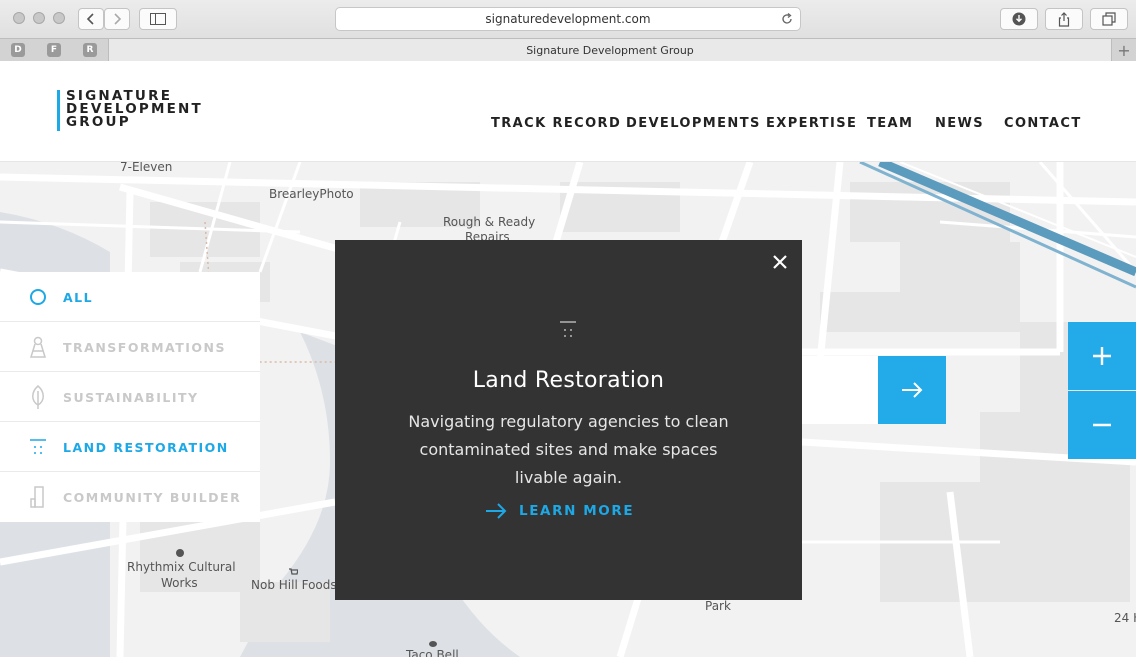 This screenshot has width=1136, height=657. Describe the element at coordinates (146, 447) in the screenshot. I see `filter-label: LAND RESTORATION` at that location.